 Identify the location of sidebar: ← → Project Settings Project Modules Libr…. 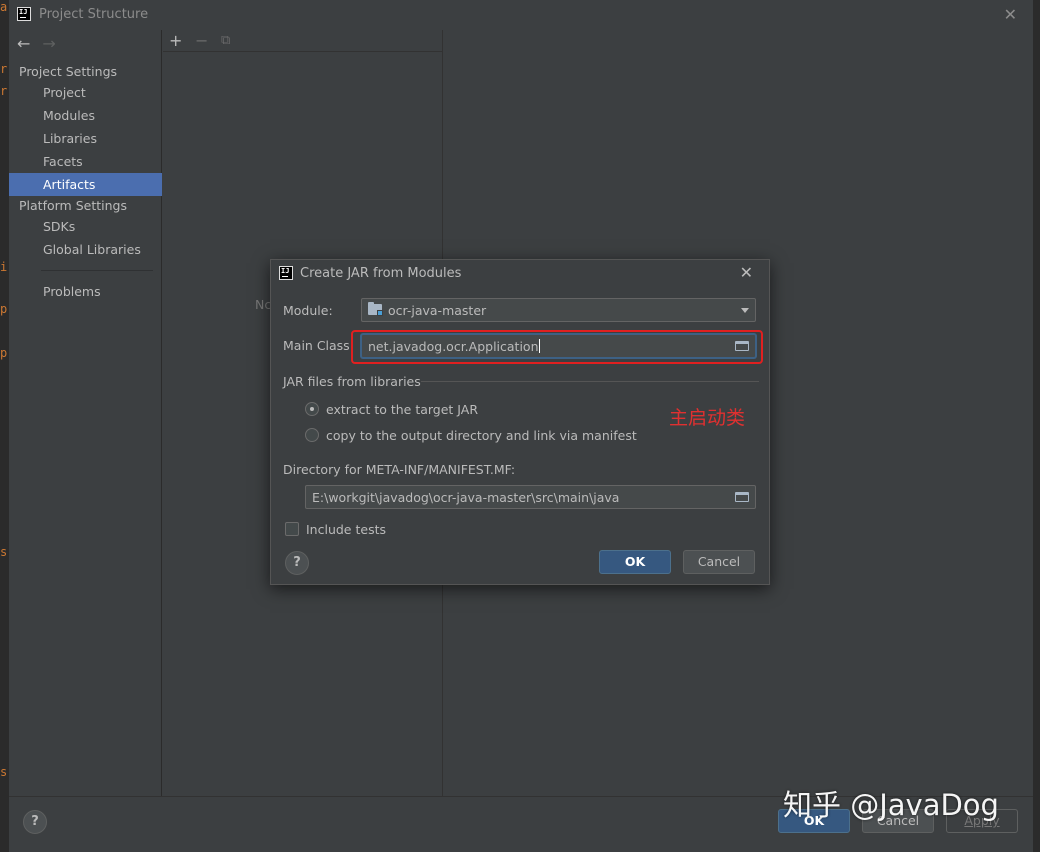
(85, 413).